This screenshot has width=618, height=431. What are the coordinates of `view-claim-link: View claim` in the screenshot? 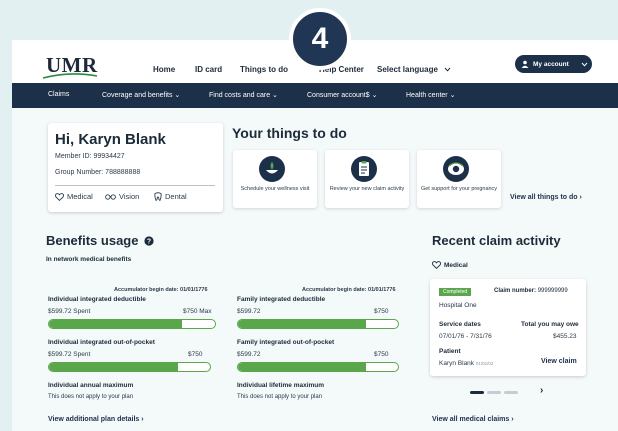 It's located at (559, 361).